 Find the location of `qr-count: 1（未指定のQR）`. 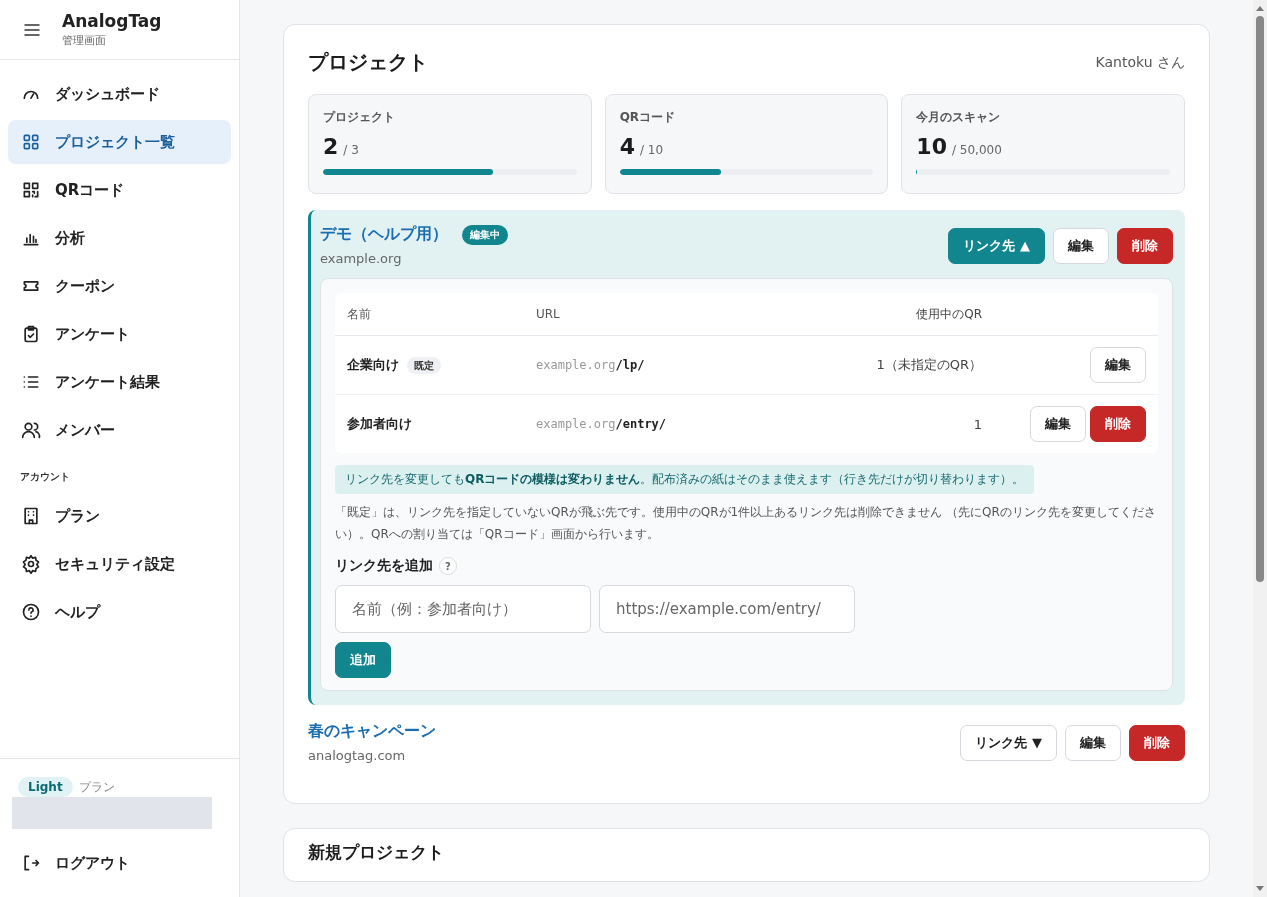

qr-count: 1（未指定のQR） is located at coordinates (886, 365).